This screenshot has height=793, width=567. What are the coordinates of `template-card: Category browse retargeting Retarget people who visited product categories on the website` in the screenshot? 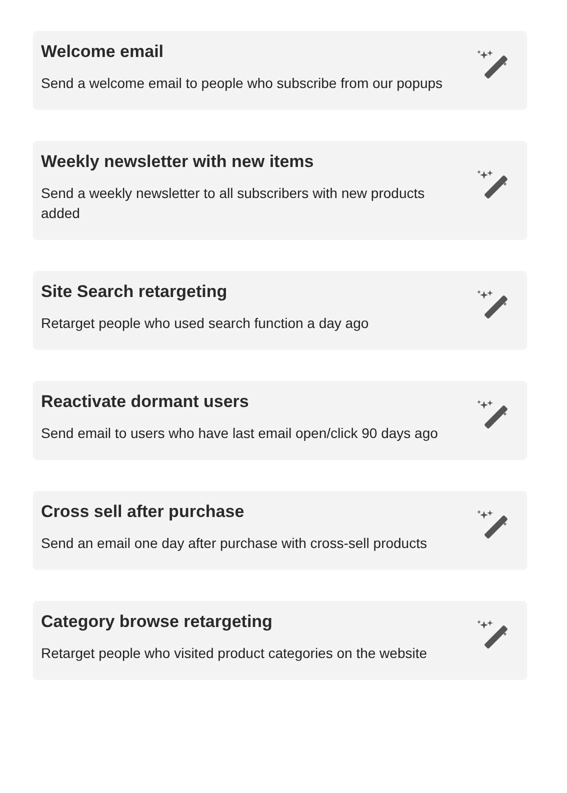 It's located at (280, 640).